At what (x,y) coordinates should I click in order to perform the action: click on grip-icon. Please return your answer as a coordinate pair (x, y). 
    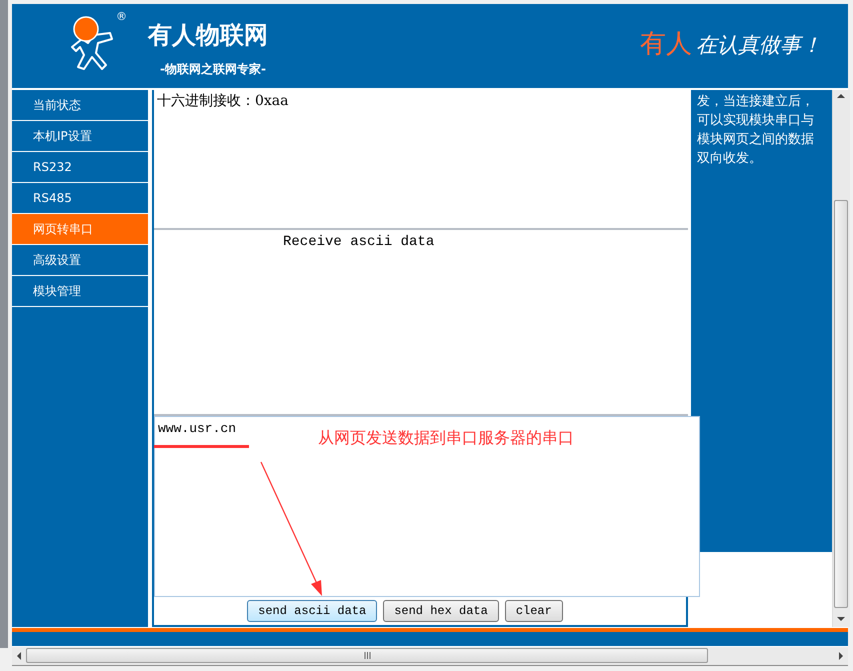
    Looking at the image, I should click on (367, 655).